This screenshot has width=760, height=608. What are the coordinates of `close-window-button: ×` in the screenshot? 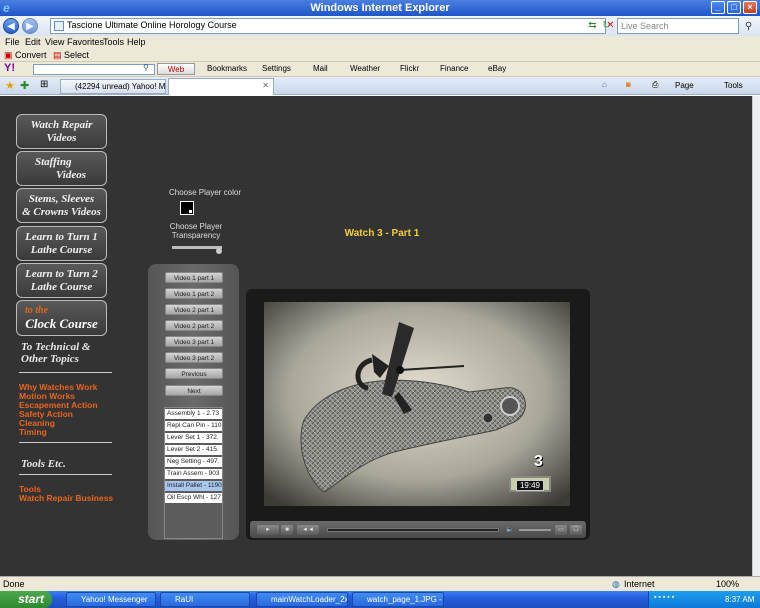 It's located at (750, 7).